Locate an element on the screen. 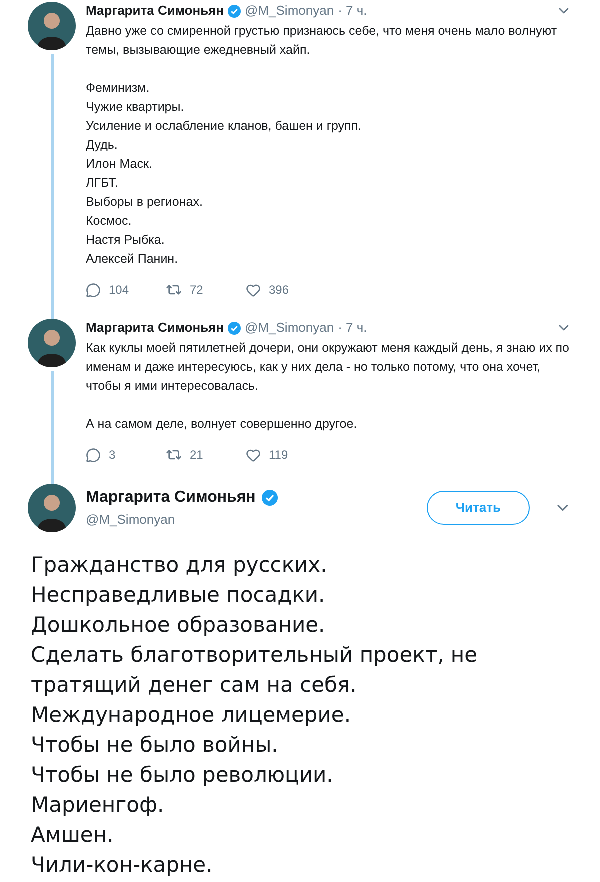  tweet-text: Международное лицемерие. is located at coordinates (191, 715).